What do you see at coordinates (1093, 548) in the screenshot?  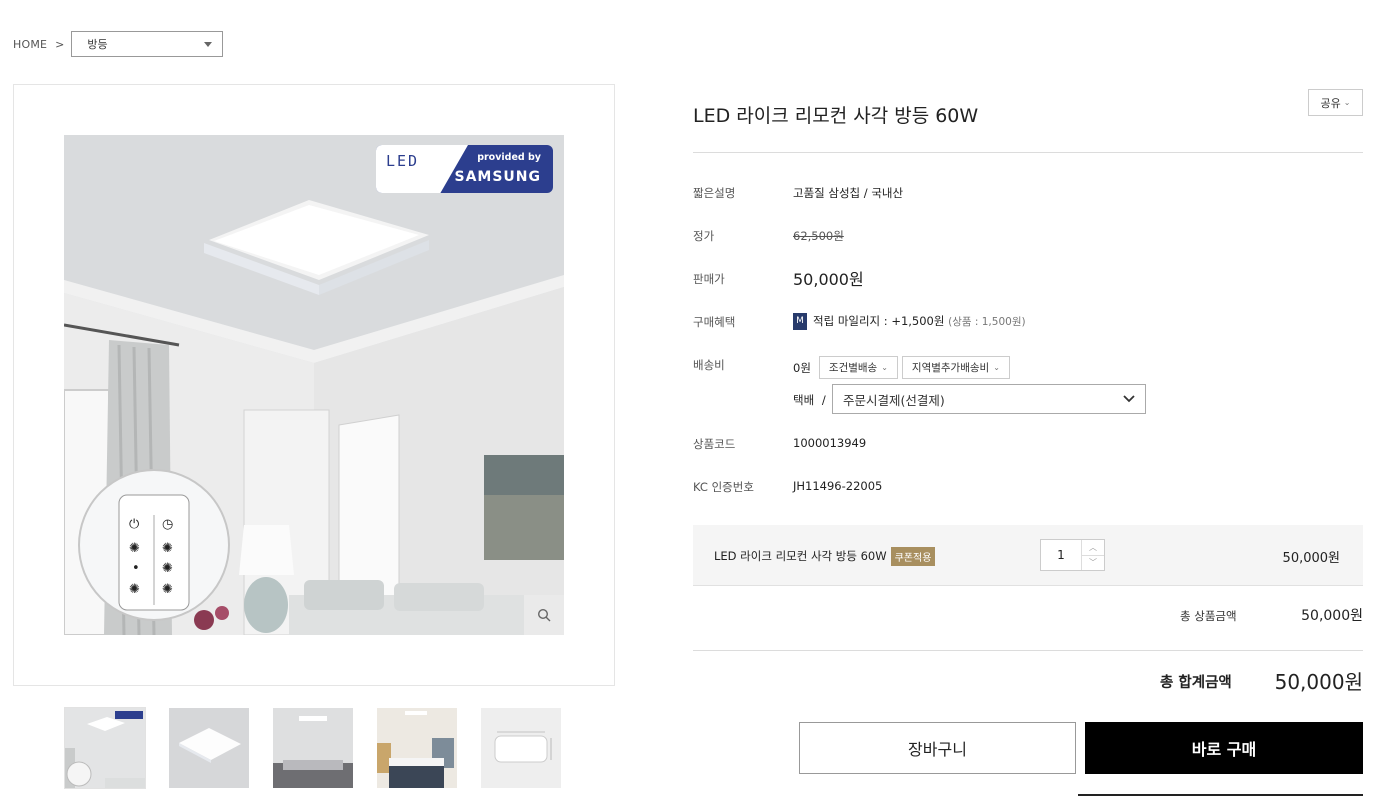 I see `quantity-up-icon: ︿` at bounding box center [1093, 548].